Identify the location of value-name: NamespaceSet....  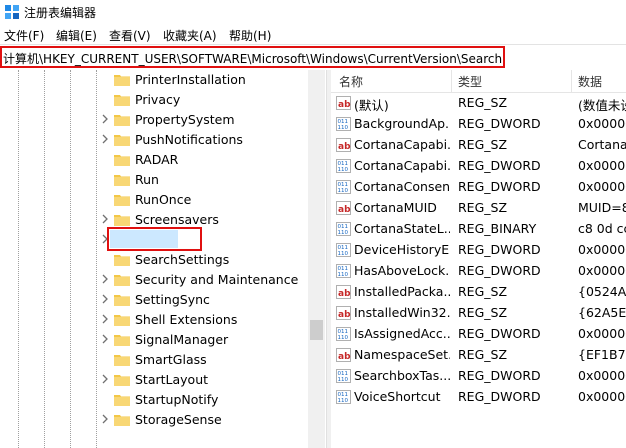
(402, 354).